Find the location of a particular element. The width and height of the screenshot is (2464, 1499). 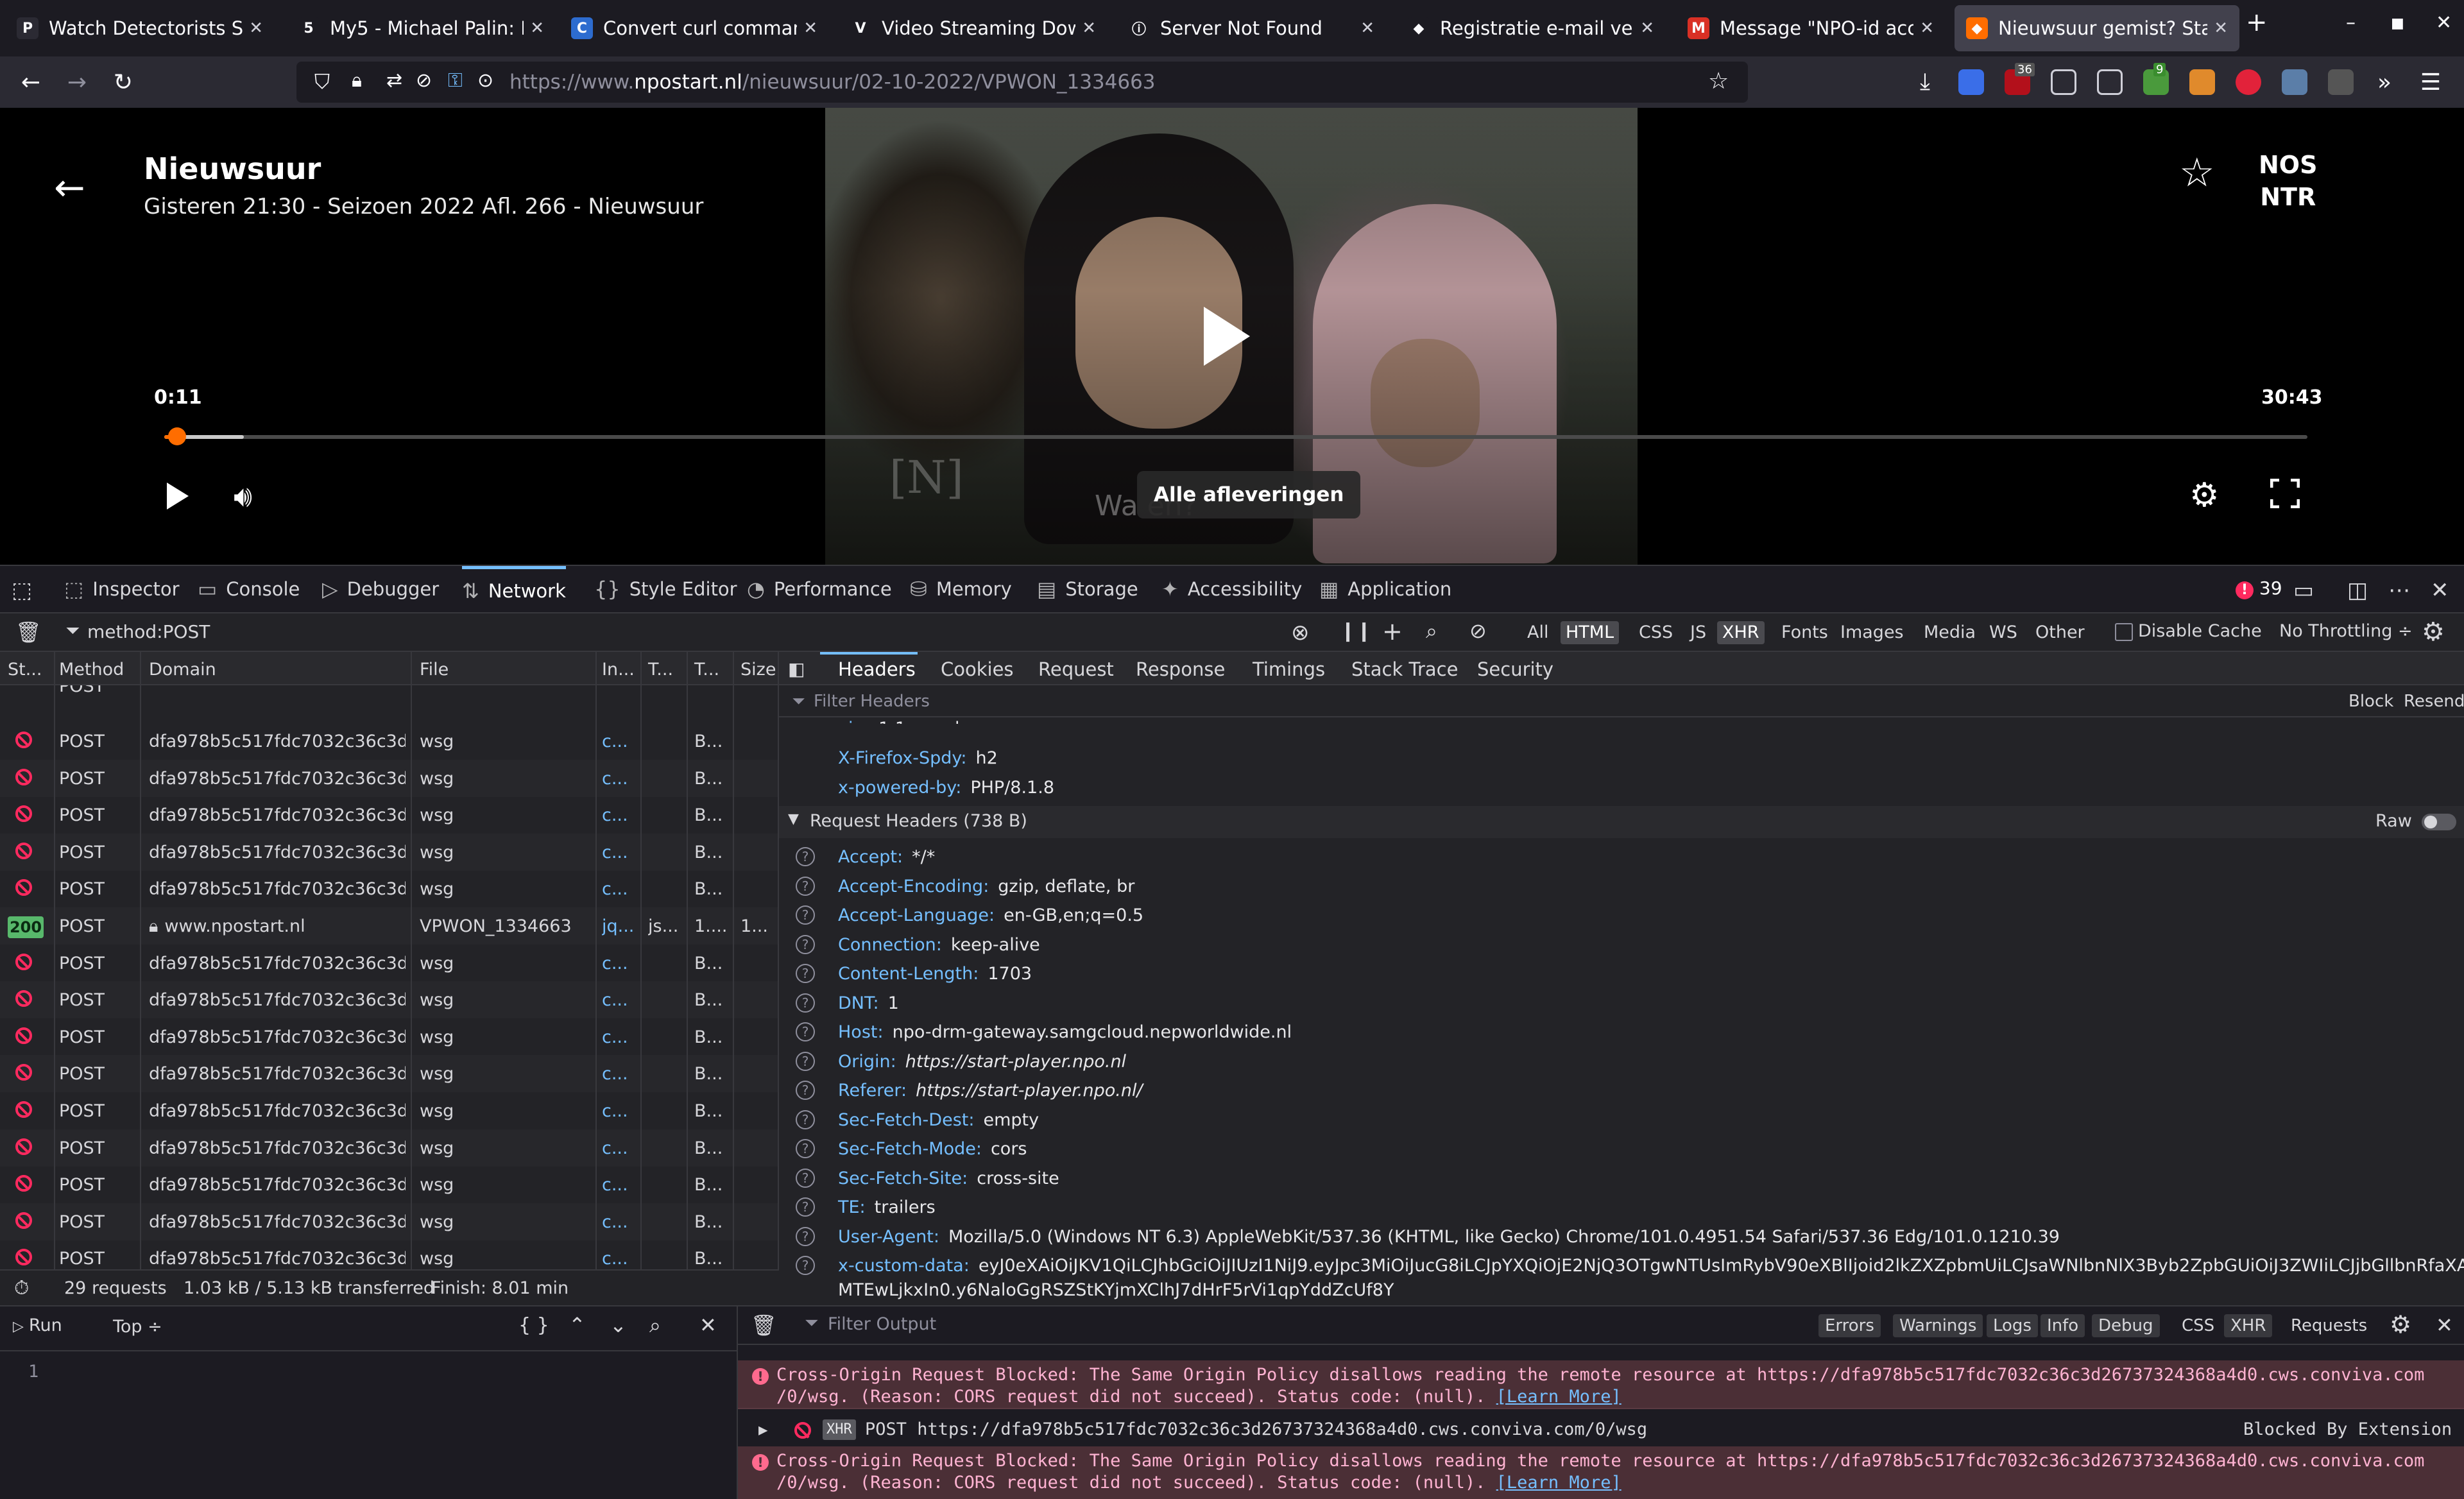

network-settings-gear-icon: ⚙ is located at coordinates (2434, 632).